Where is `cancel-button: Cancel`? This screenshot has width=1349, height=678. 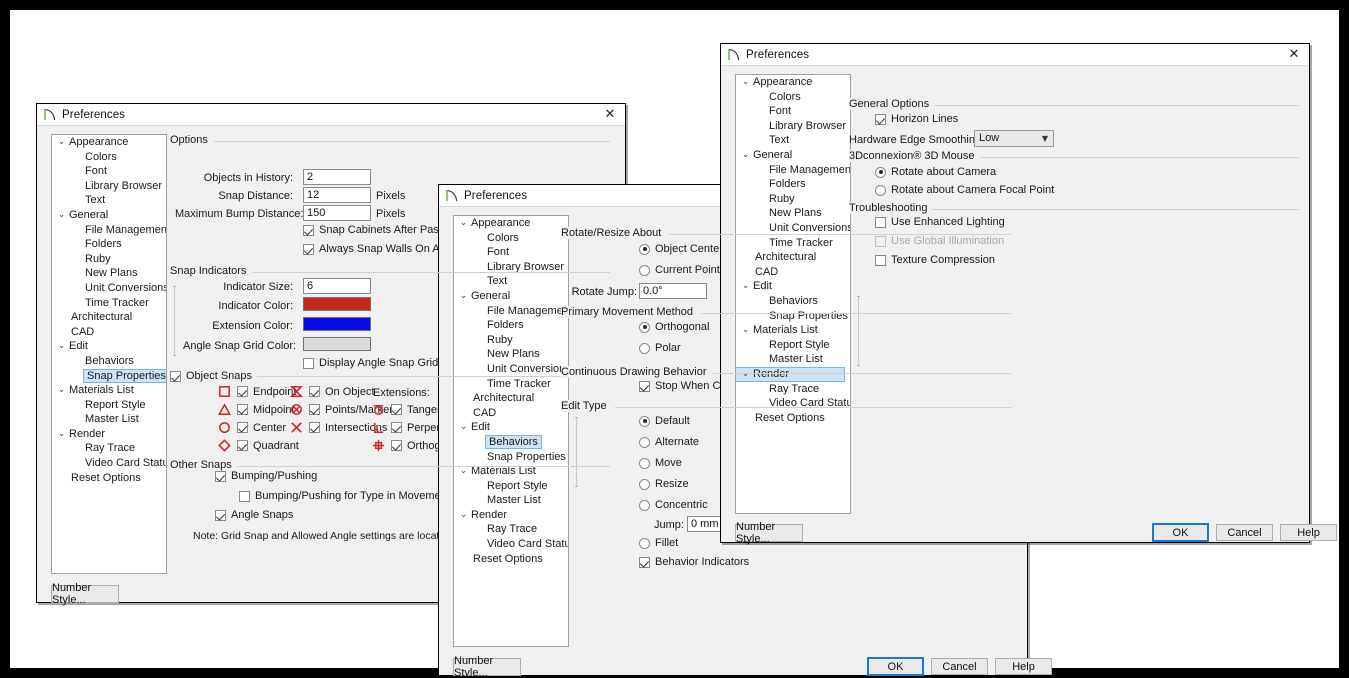
cancel-button: Cancel is located at coordinates (1244, 532).